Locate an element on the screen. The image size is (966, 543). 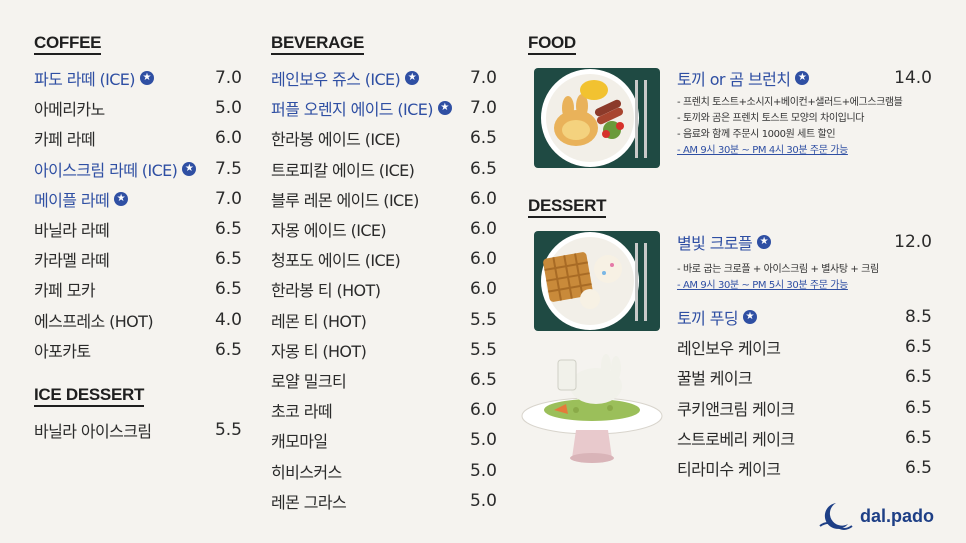
wave-moon-icon is located at coordinates (836, 516).